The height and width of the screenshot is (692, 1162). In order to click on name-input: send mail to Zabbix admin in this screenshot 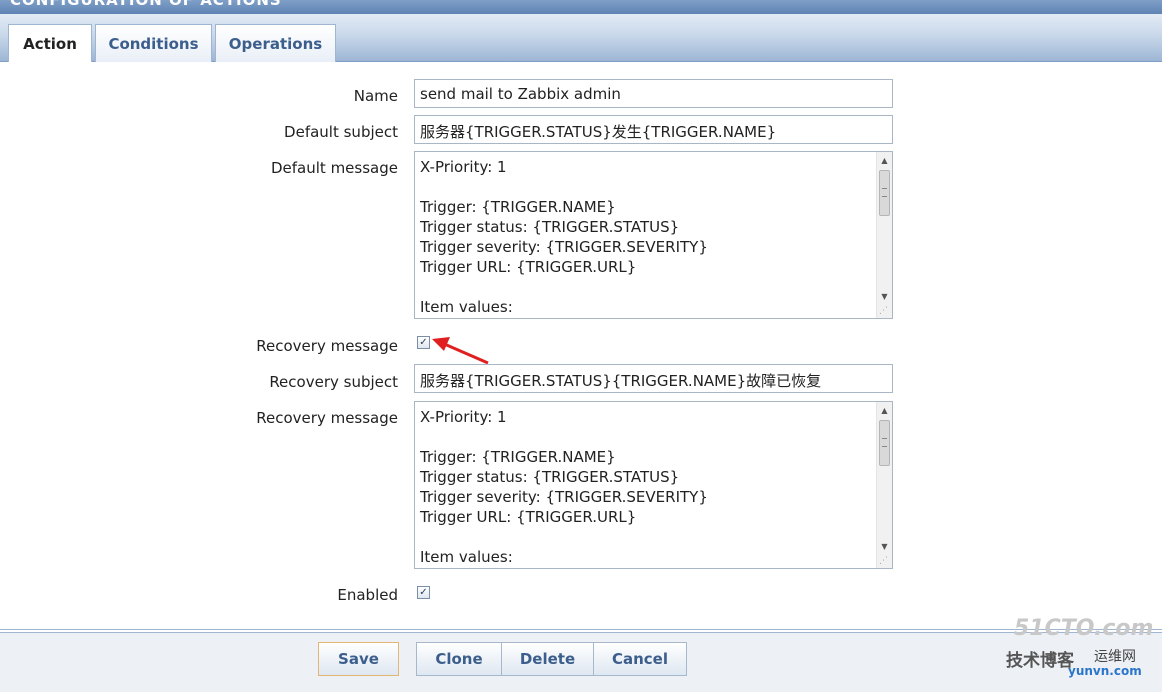, I will do `click(653, 93)`.